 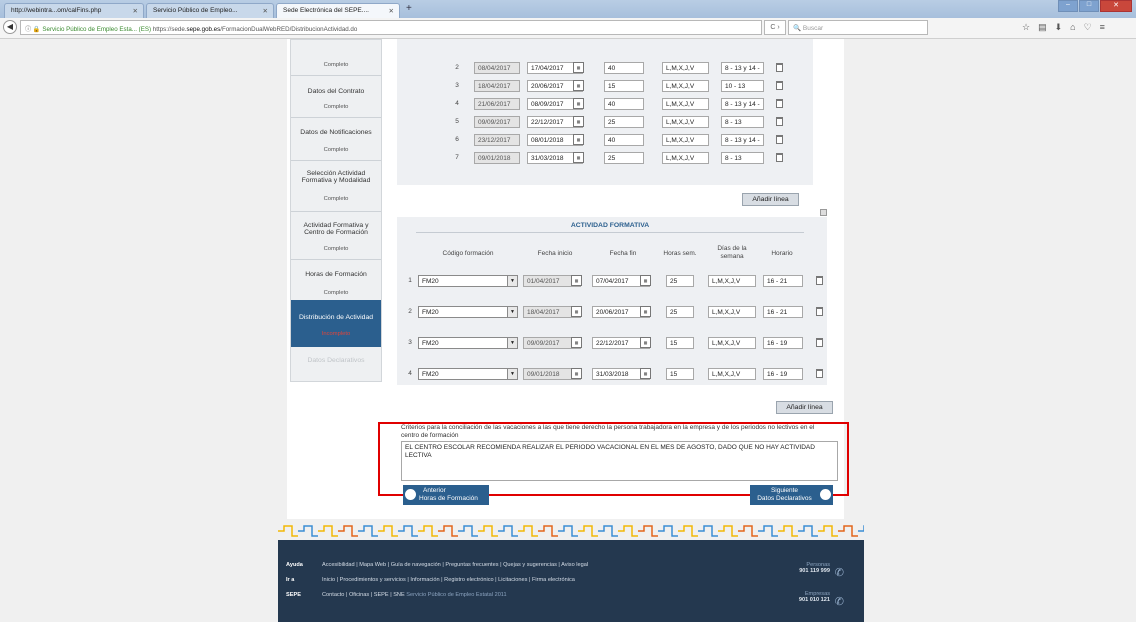 What do you see at coordinates (775, 27) in the screenshot?
I see `reload-icon: C ›` at bounding box center [775, 27].